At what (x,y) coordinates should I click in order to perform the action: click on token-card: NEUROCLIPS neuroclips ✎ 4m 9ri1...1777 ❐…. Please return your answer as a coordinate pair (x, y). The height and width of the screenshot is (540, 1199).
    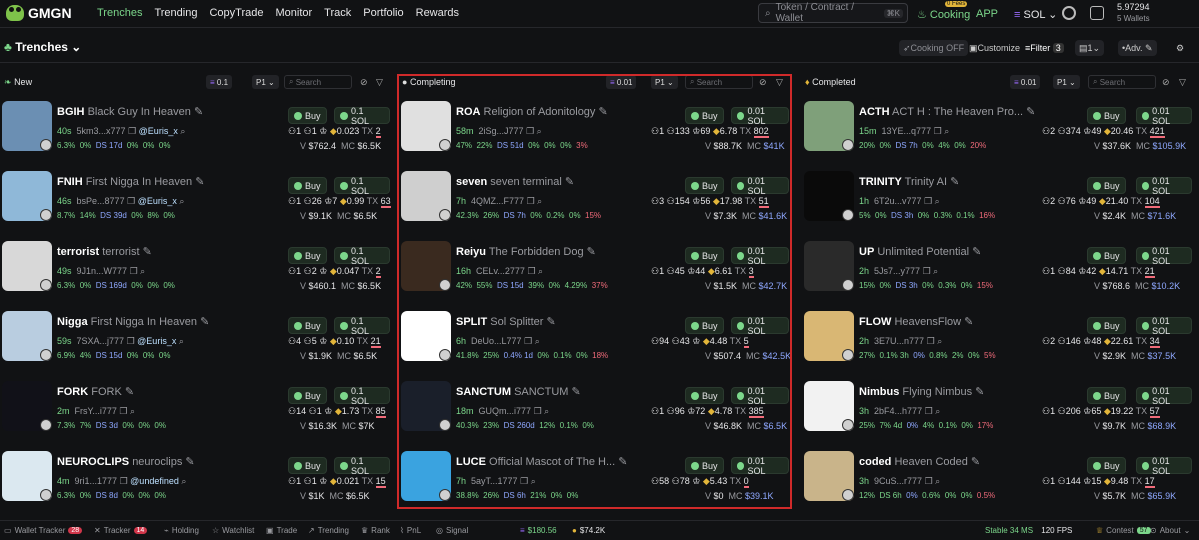
    Looking at the image, I should click on (195, 478).